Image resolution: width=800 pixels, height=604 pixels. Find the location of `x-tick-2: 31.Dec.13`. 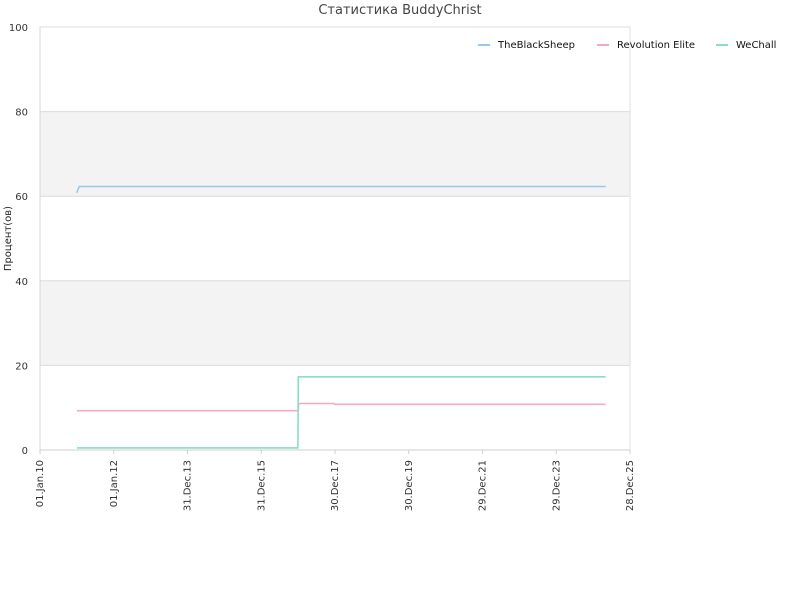

x-tick-2: 31.Dec.13 is located at coordinates (188, 485).